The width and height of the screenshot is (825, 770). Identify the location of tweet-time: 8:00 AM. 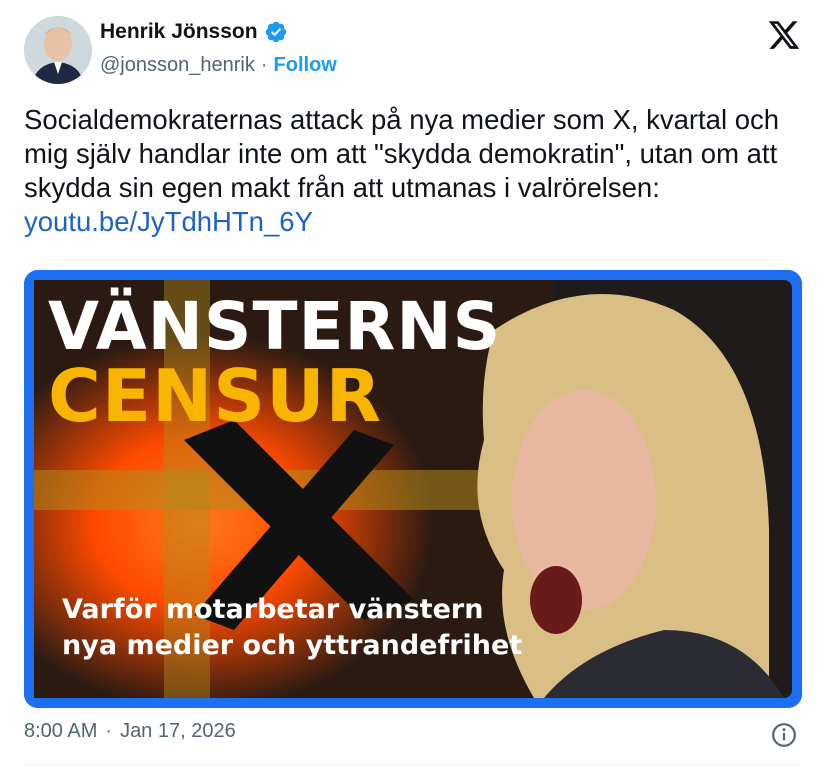
(60, 731).